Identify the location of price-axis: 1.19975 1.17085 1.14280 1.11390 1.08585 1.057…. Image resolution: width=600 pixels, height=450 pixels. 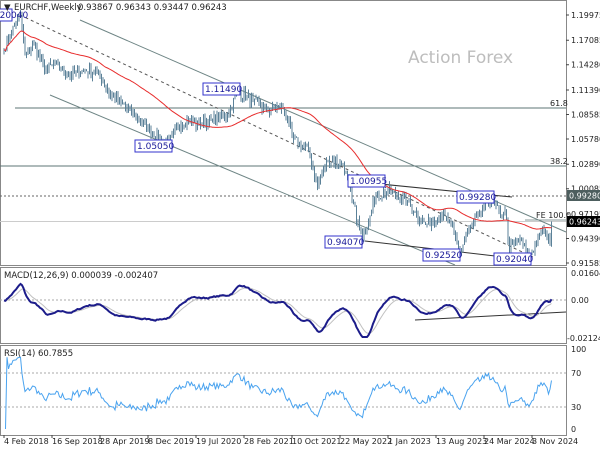
(583, 139).